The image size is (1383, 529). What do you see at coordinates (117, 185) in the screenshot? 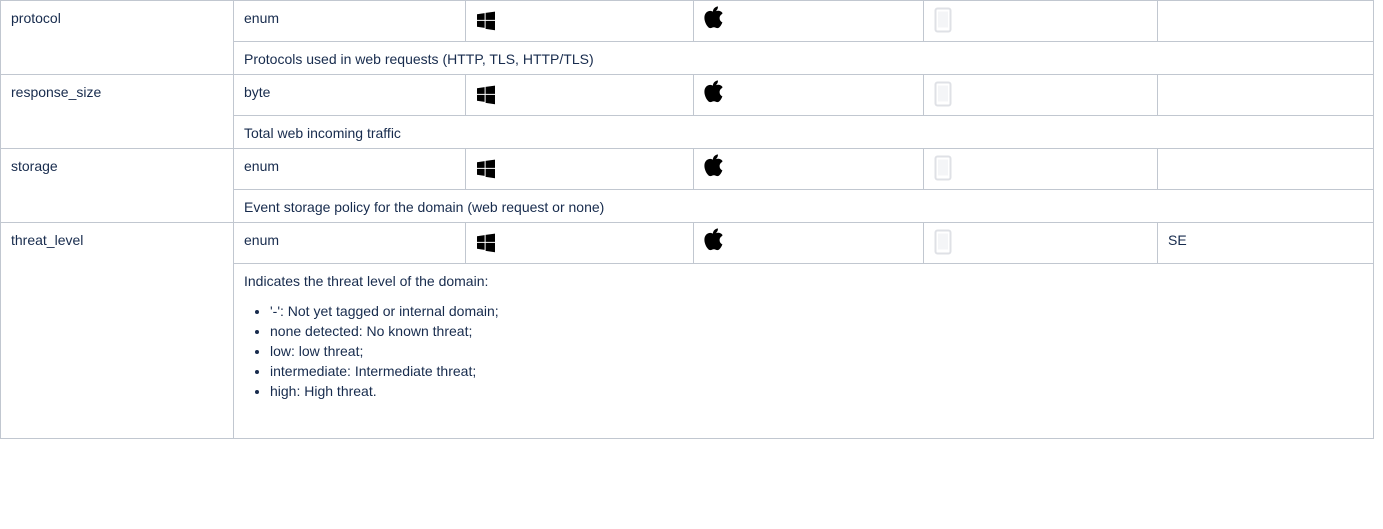
I see `field-name: storage` at bounding box center [117, 185].